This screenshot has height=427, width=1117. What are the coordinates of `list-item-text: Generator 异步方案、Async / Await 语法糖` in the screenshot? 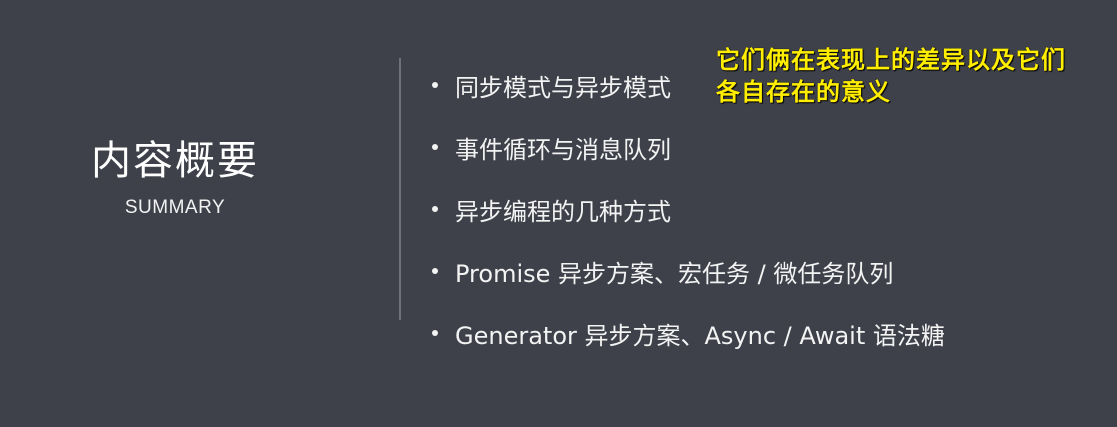 It's located at (700, 335).